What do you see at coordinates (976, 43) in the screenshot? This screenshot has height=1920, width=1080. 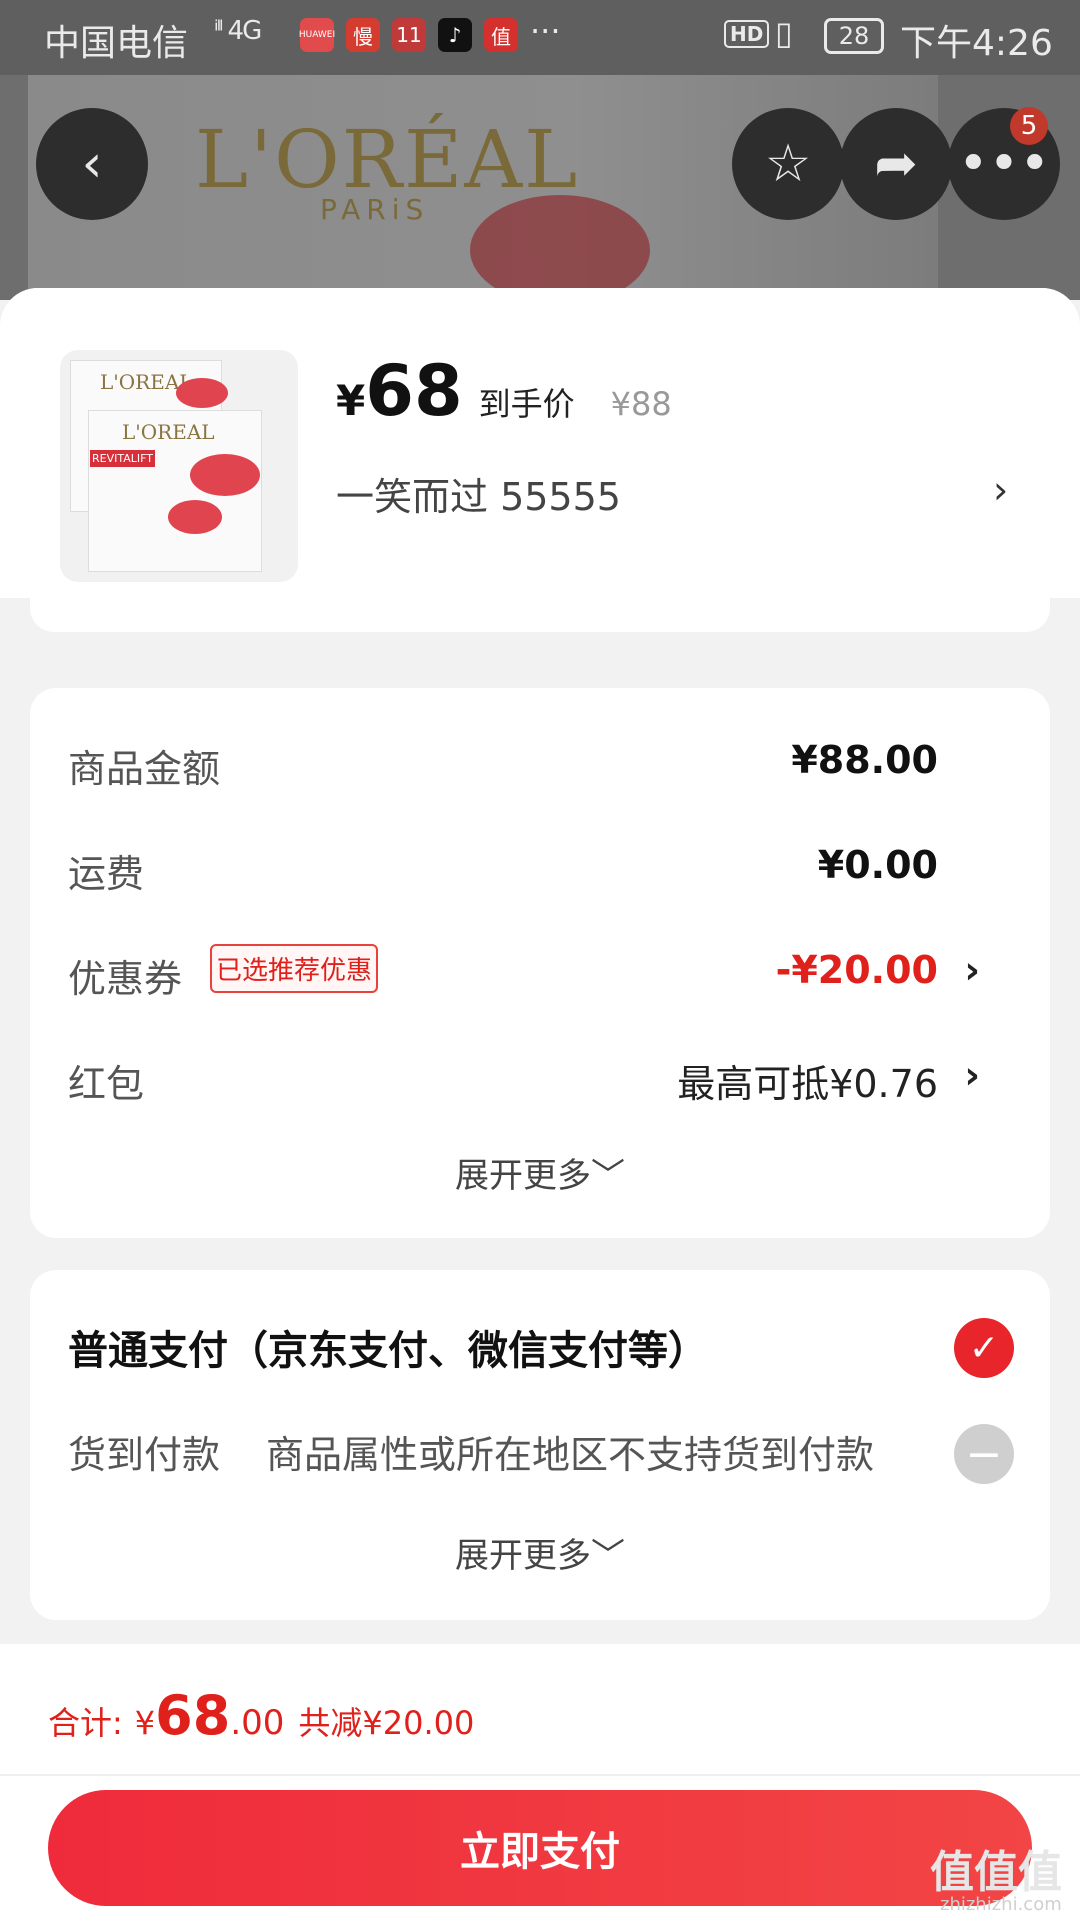 I see `clock: 下午4:26` at bounding box center [976, 43].